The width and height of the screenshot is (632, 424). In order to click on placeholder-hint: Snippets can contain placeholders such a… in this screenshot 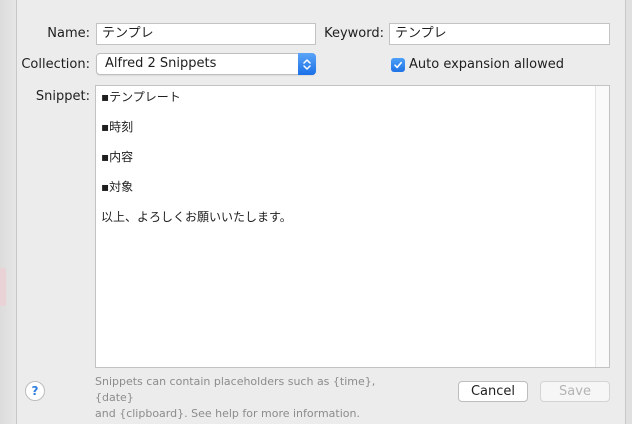, I will do `click(255, 398)`.